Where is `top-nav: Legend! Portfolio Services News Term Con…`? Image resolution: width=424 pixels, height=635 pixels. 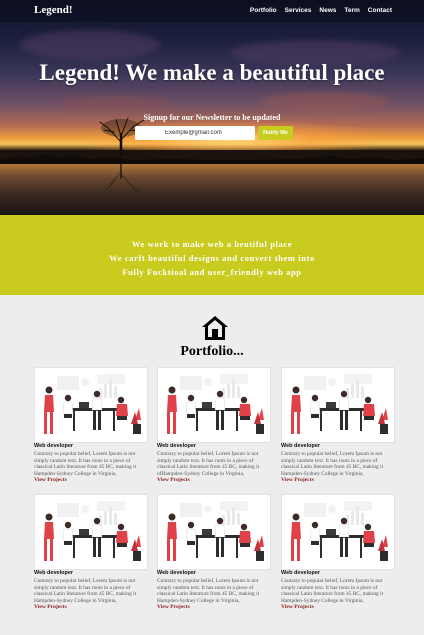 top-nav: Legend! Portfolio Services News Term Con… is located at coordinates (212, 11).